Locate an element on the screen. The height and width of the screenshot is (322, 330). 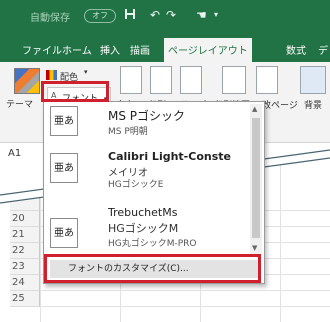
font-body-name: HGゴシックM is located at coordinates (143, 228).